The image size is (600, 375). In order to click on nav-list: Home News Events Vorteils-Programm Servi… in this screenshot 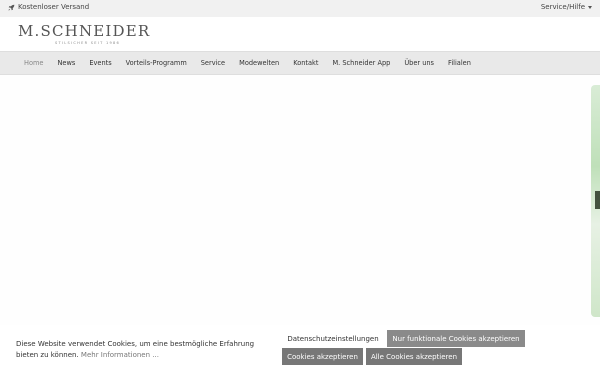, I will do `click(300, 63)`.